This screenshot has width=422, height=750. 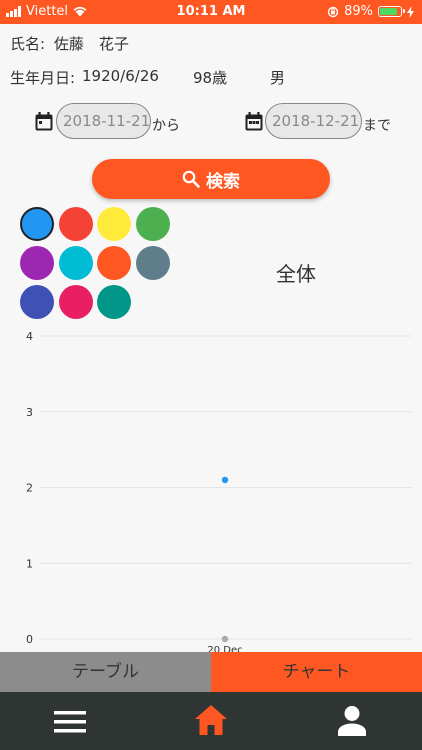 What do you see at coordinates (166, 126) in the screenshot?
I see `from-suffix: から` at bounding box center [166, 126].